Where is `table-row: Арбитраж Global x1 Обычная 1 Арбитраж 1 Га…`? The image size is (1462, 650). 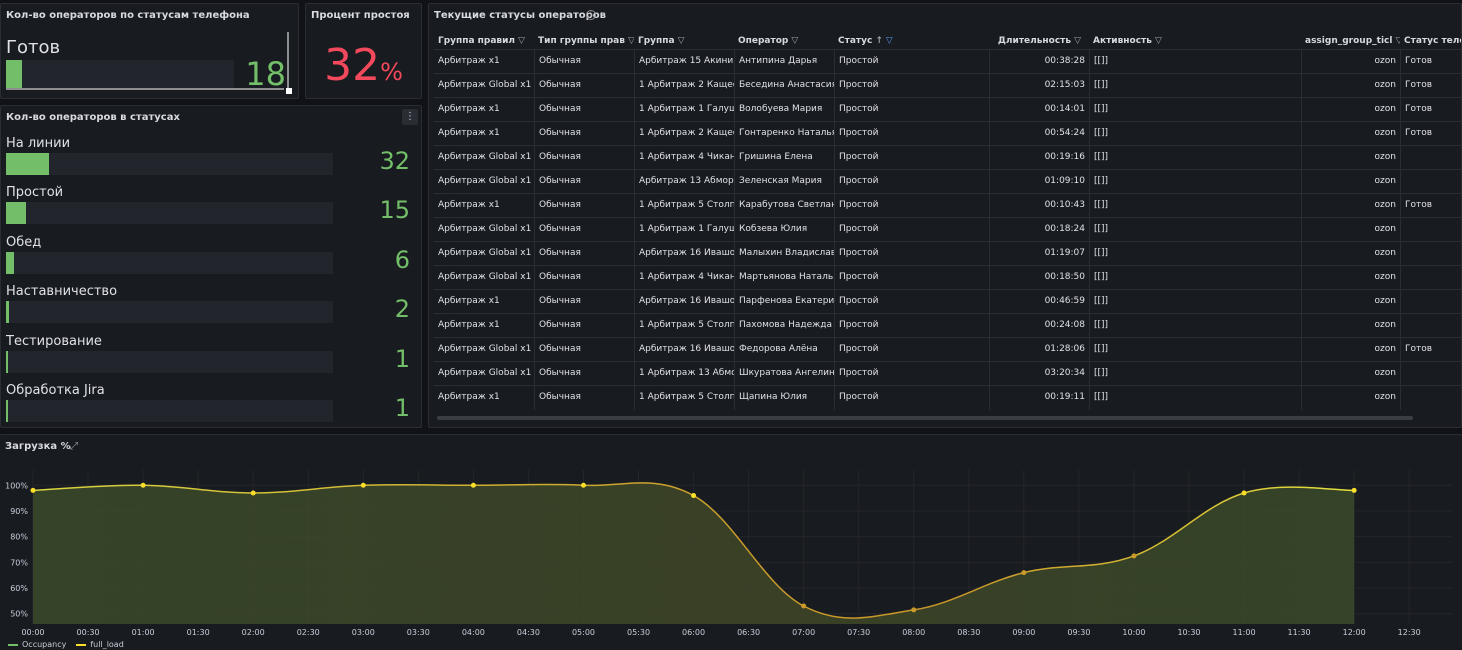 table-row: Арбитраж Global x1 Обычная 1 Арбитраж 1 Га… is located at coordinates (947, 229).